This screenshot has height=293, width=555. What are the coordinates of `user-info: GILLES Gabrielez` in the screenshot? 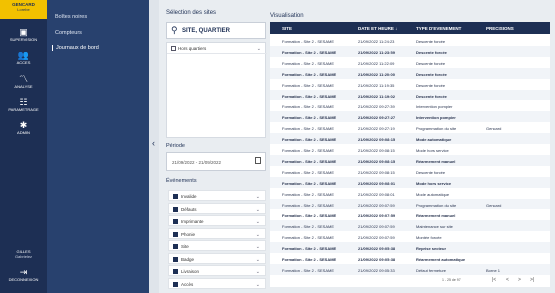 It's located at (23, 254).